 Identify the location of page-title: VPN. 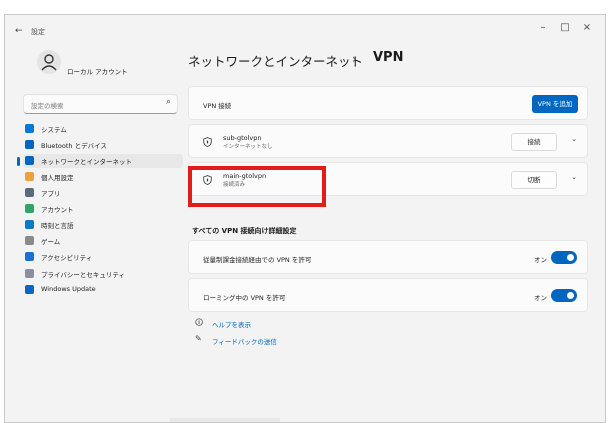
(388, 57).